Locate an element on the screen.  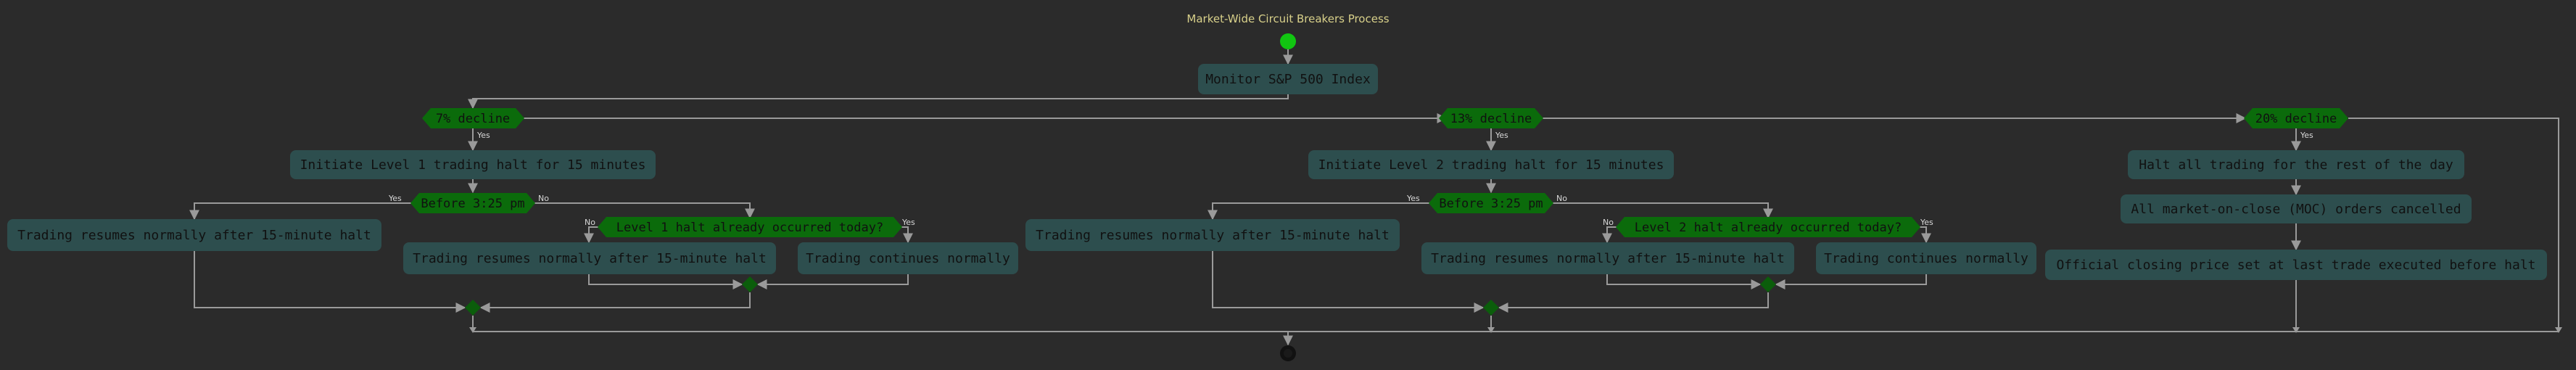
activity-l1-continue-label: Trading continues normally is located at coordinates (908, 258).